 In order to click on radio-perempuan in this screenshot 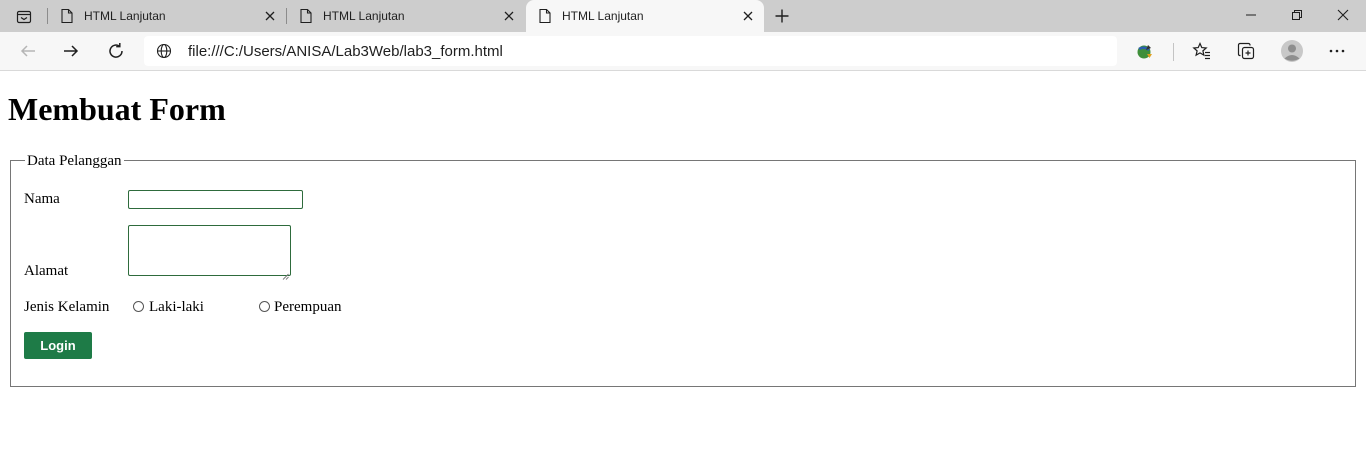, I will do `click(264, 306)`.